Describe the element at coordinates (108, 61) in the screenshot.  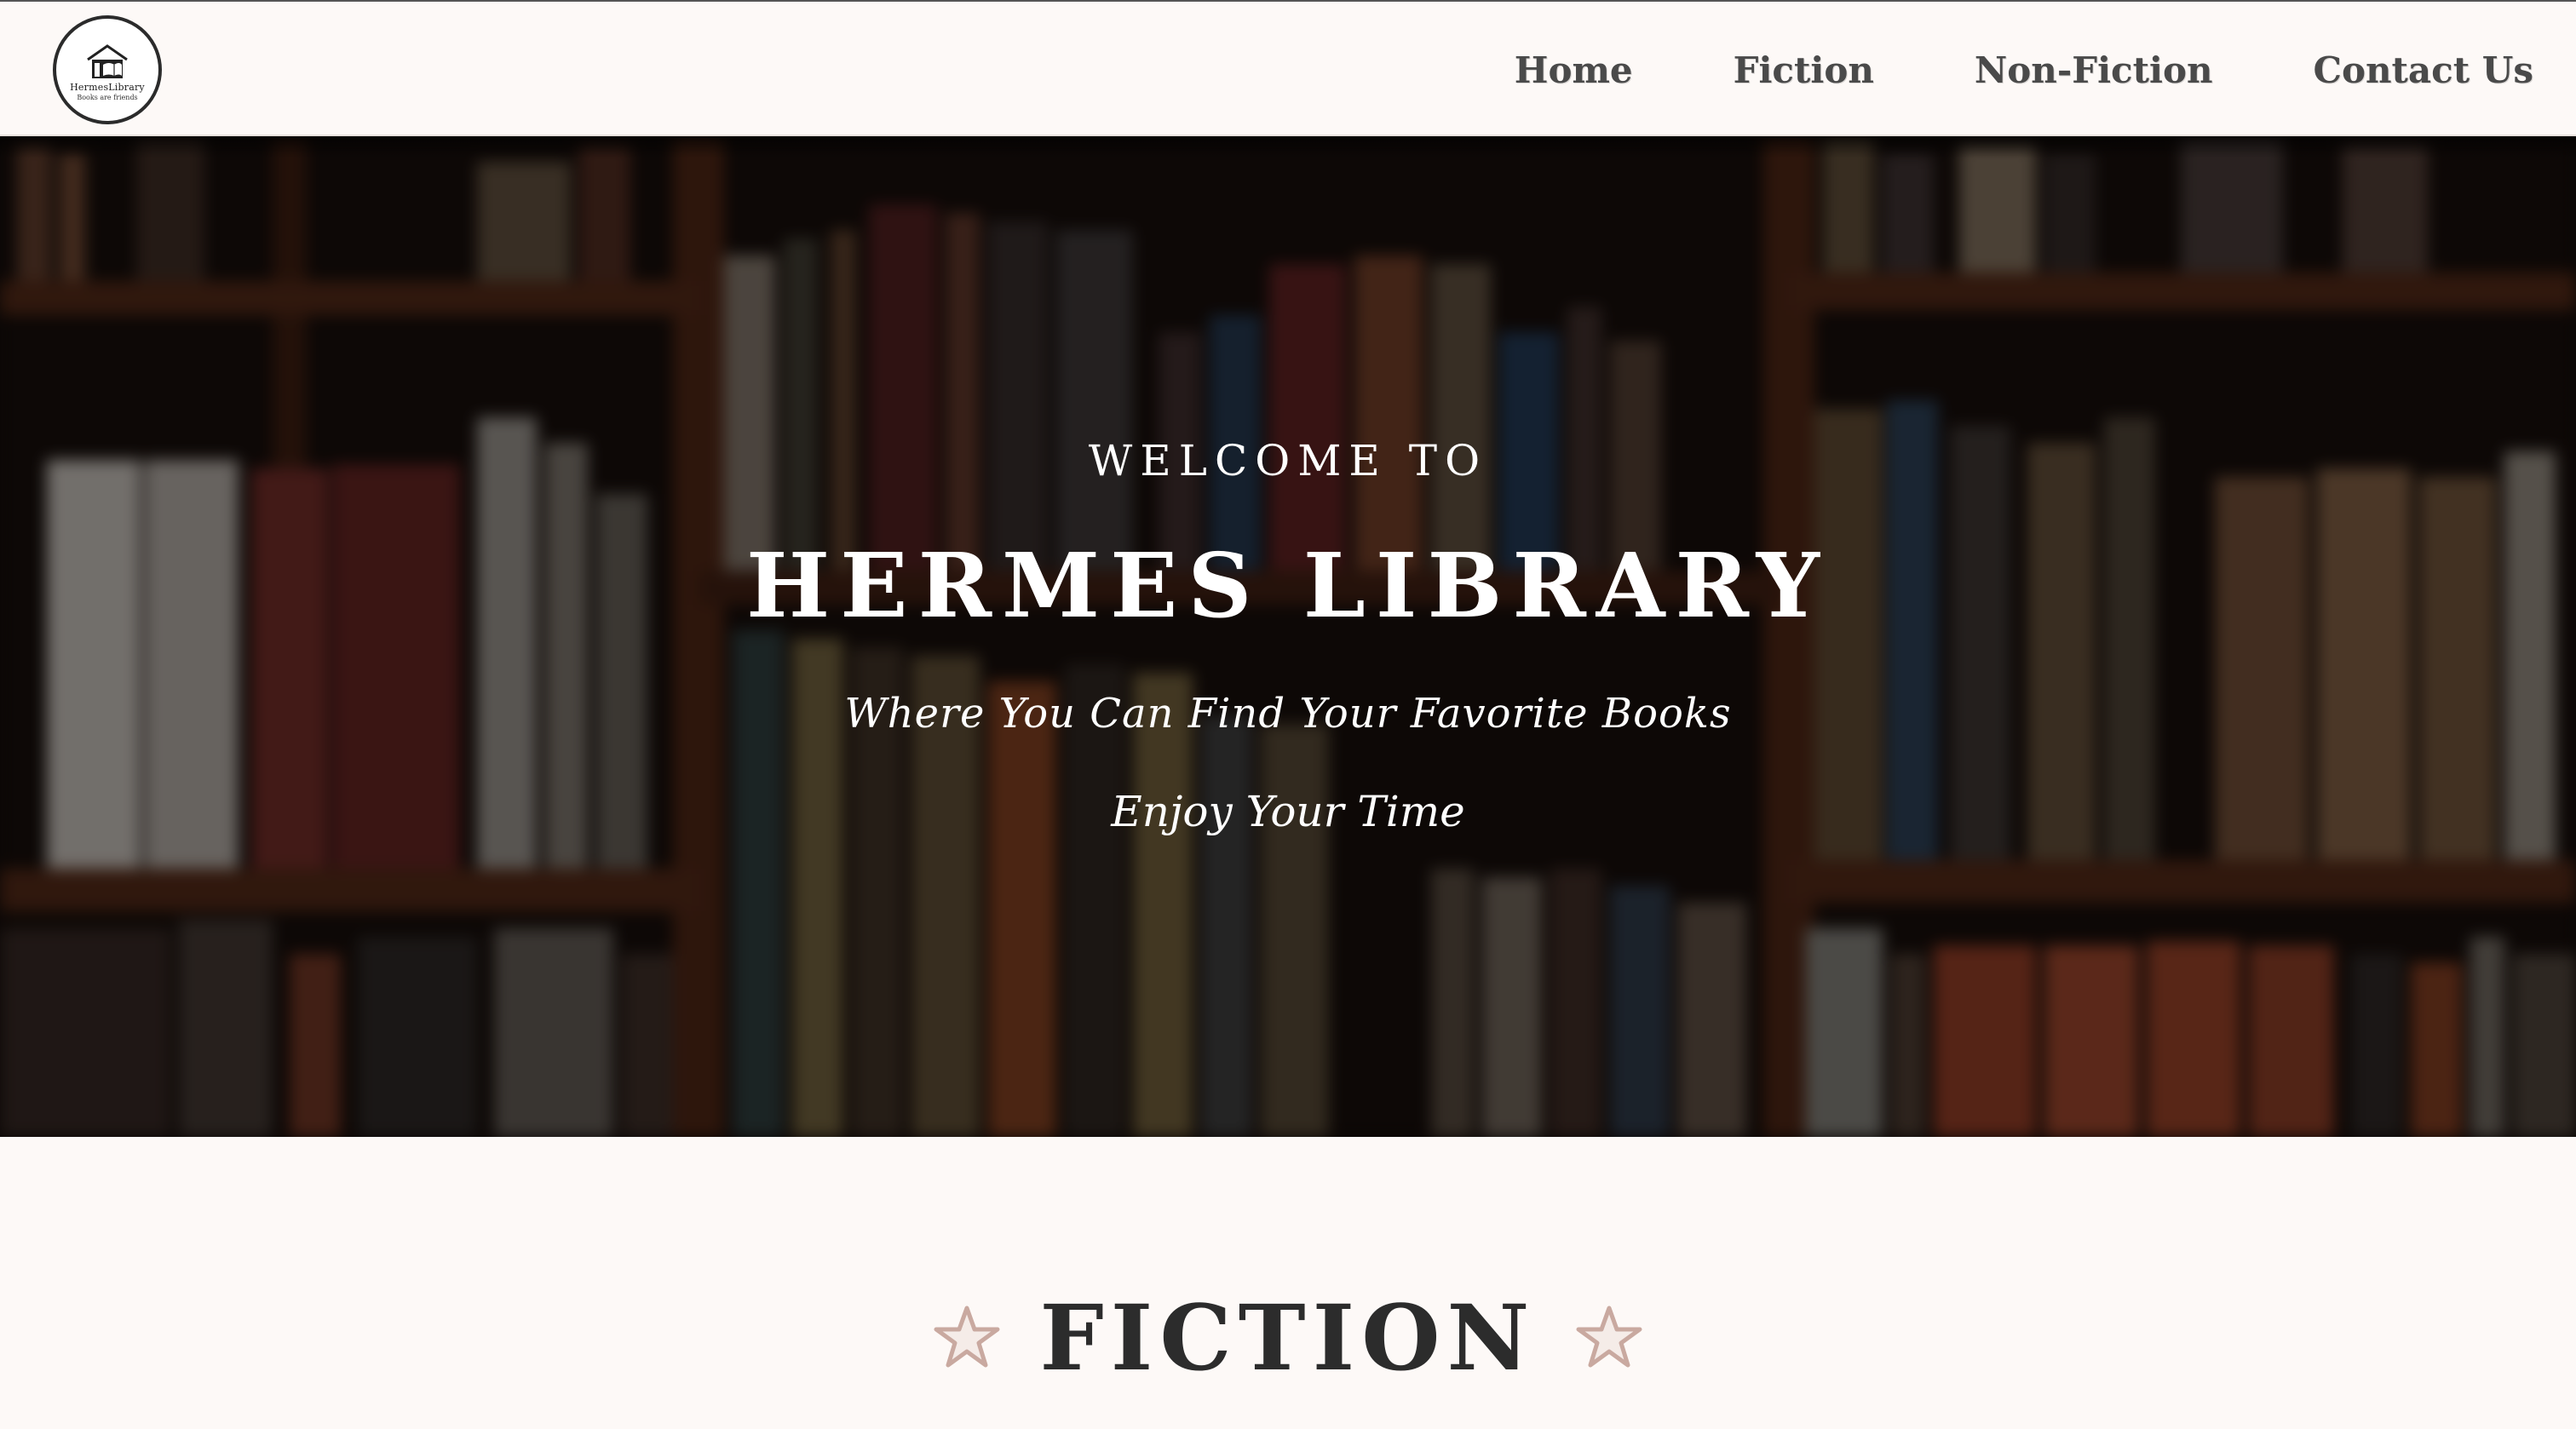
I see `library-house-icon` at that location.